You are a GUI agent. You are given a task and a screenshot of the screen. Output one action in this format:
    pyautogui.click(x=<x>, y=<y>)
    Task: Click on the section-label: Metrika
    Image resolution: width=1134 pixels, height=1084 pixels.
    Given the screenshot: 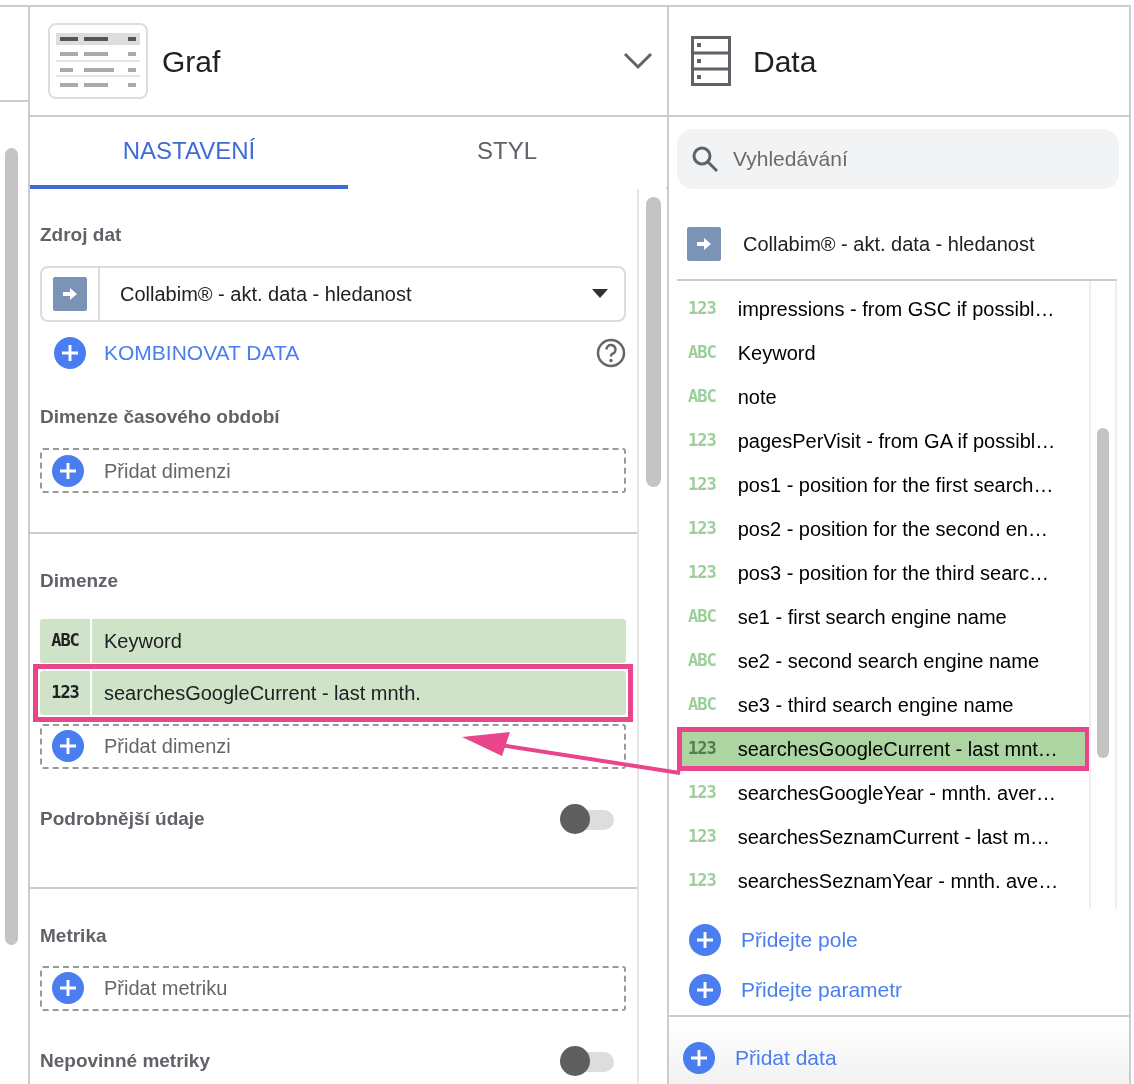 What is the action you would take?
    pyautogui.click(x=74, y=936)
    